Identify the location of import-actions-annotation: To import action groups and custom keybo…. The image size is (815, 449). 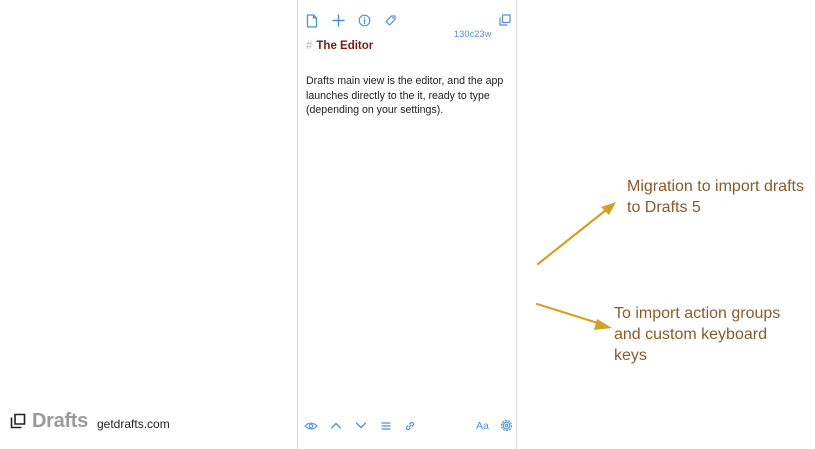
(697, 334).